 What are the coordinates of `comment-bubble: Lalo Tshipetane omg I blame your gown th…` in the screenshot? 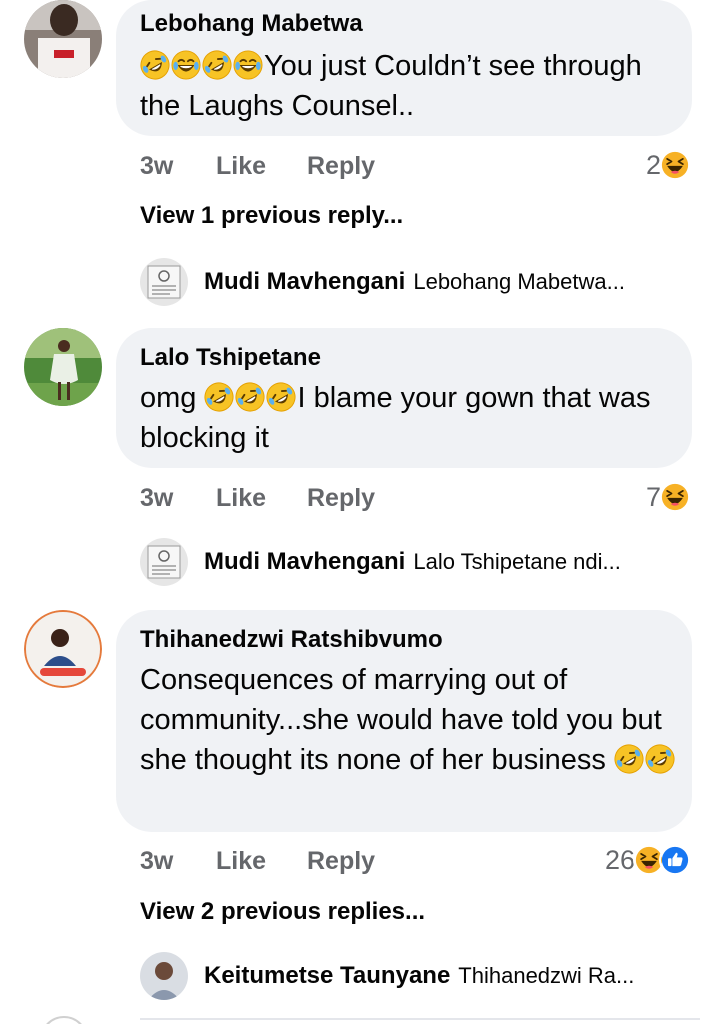 It's located at (404, 398).